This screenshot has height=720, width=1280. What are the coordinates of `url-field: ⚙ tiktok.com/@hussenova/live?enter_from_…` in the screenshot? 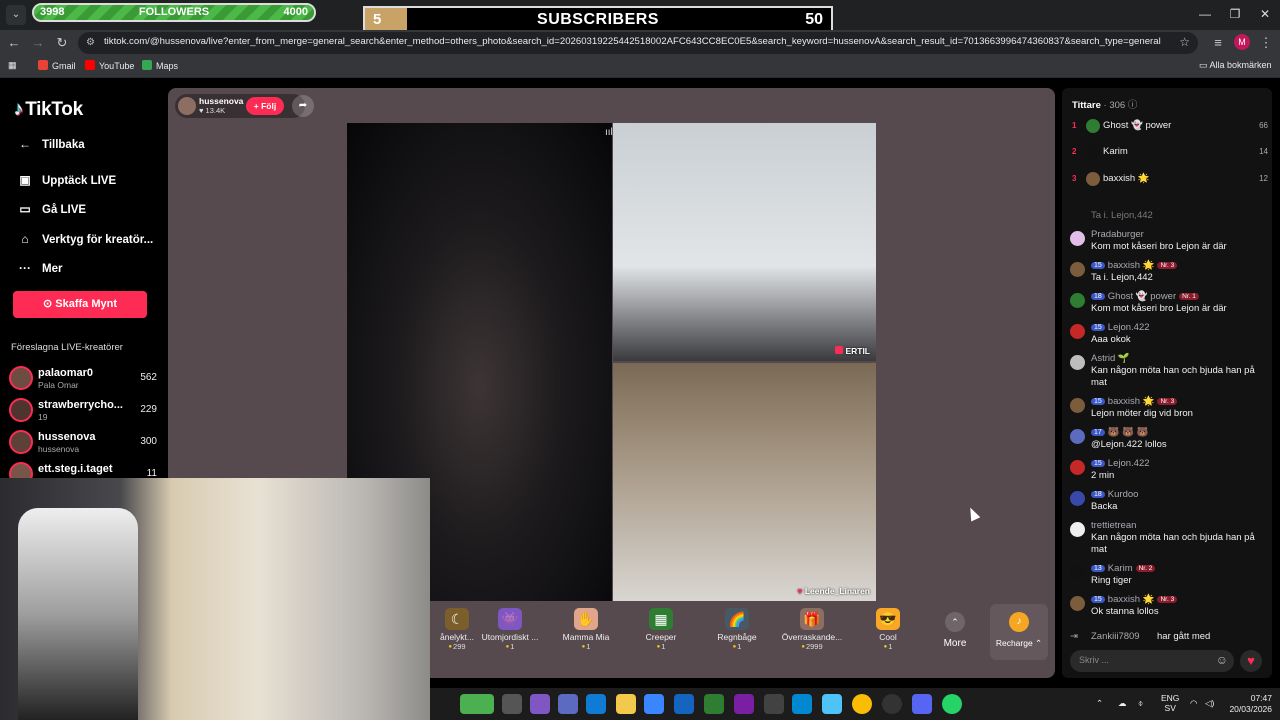 It's located at (638, 43).